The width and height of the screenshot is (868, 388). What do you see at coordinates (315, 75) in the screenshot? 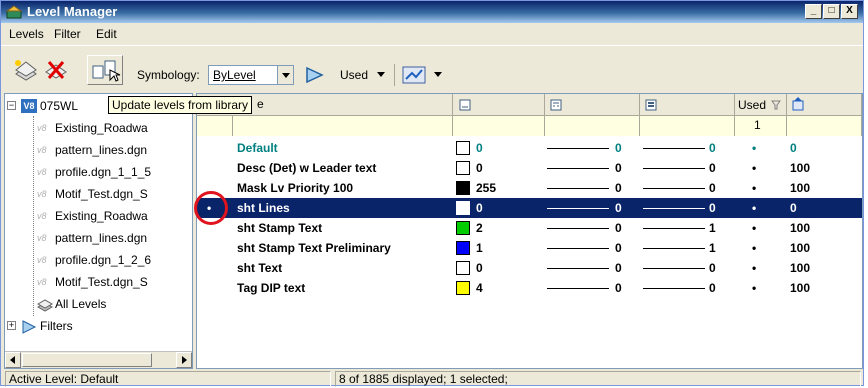
I see `filter-flag-icon` at bounding box center [315, 75].